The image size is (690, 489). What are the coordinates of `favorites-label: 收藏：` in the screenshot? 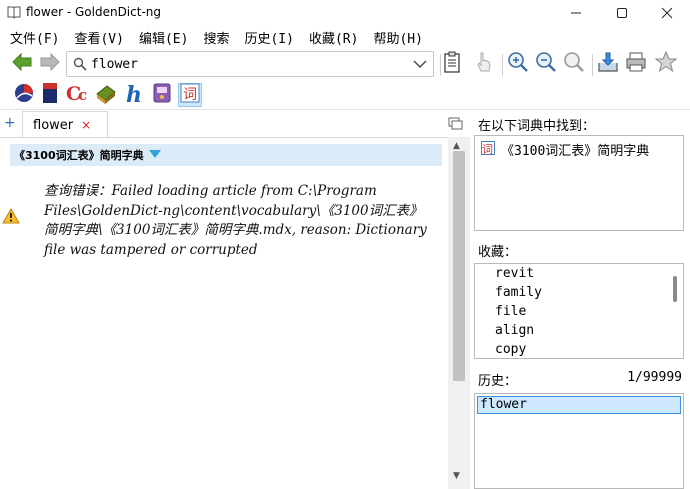 It's located at (498, 252).